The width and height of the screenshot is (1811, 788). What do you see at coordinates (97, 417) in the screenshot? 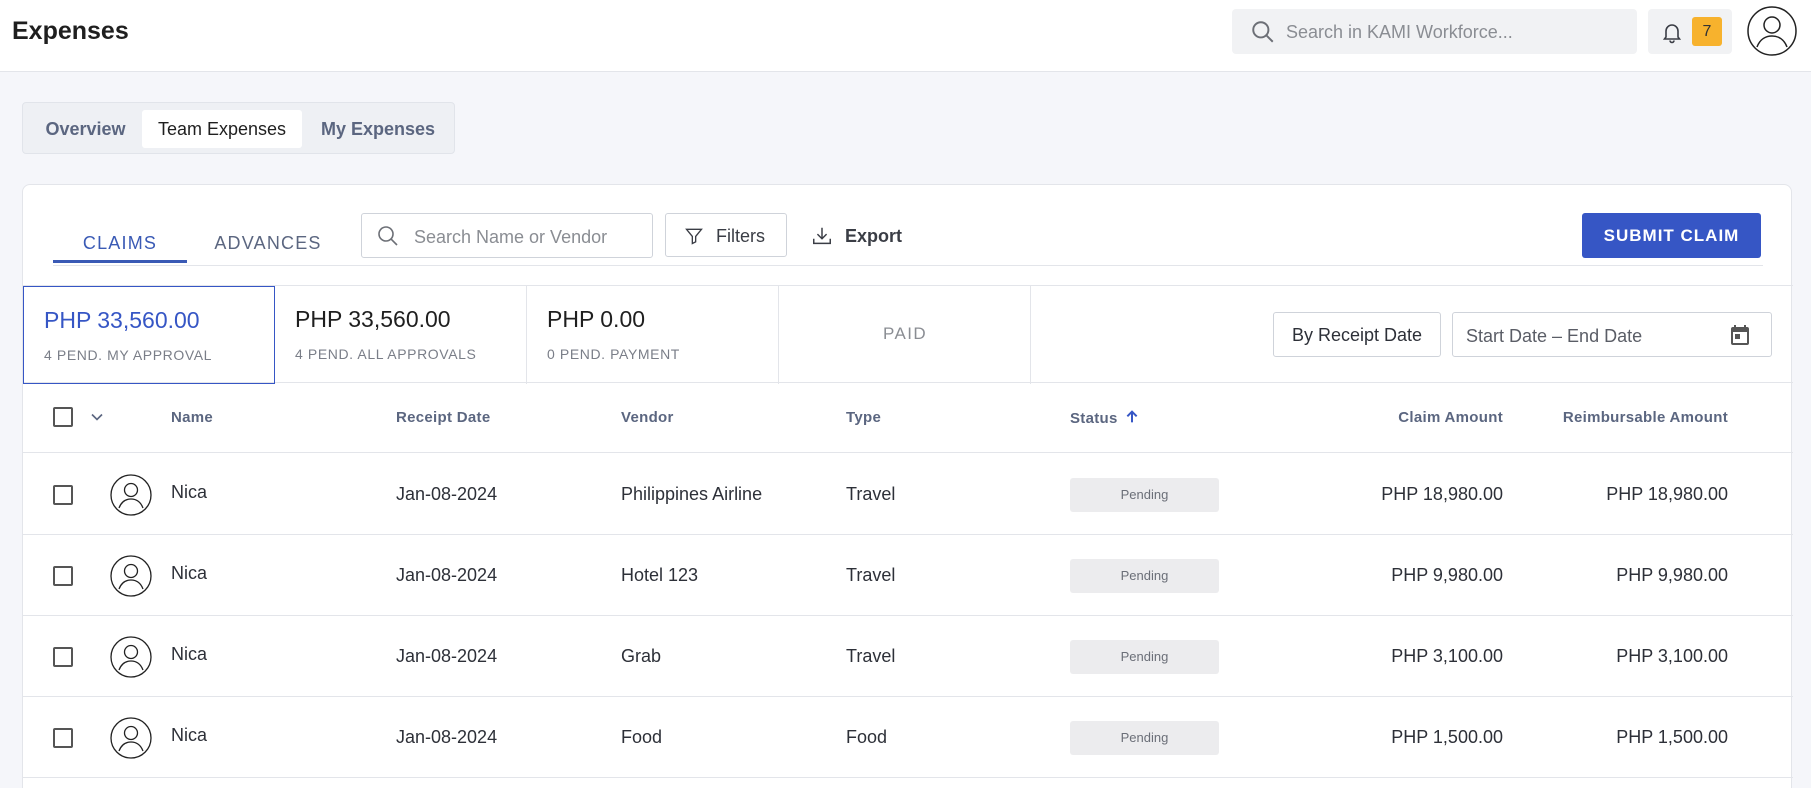
I see `chevron-down-icon` at bounding box center [97, 417].